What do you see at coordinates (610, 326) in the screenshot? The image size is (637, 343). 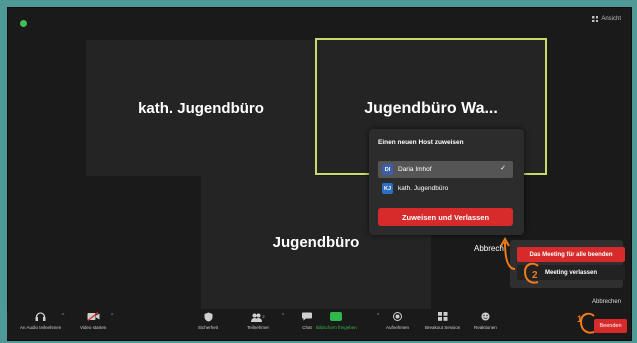 I see `end-meeting-button: Beenden` at bounding box center [610, 326].